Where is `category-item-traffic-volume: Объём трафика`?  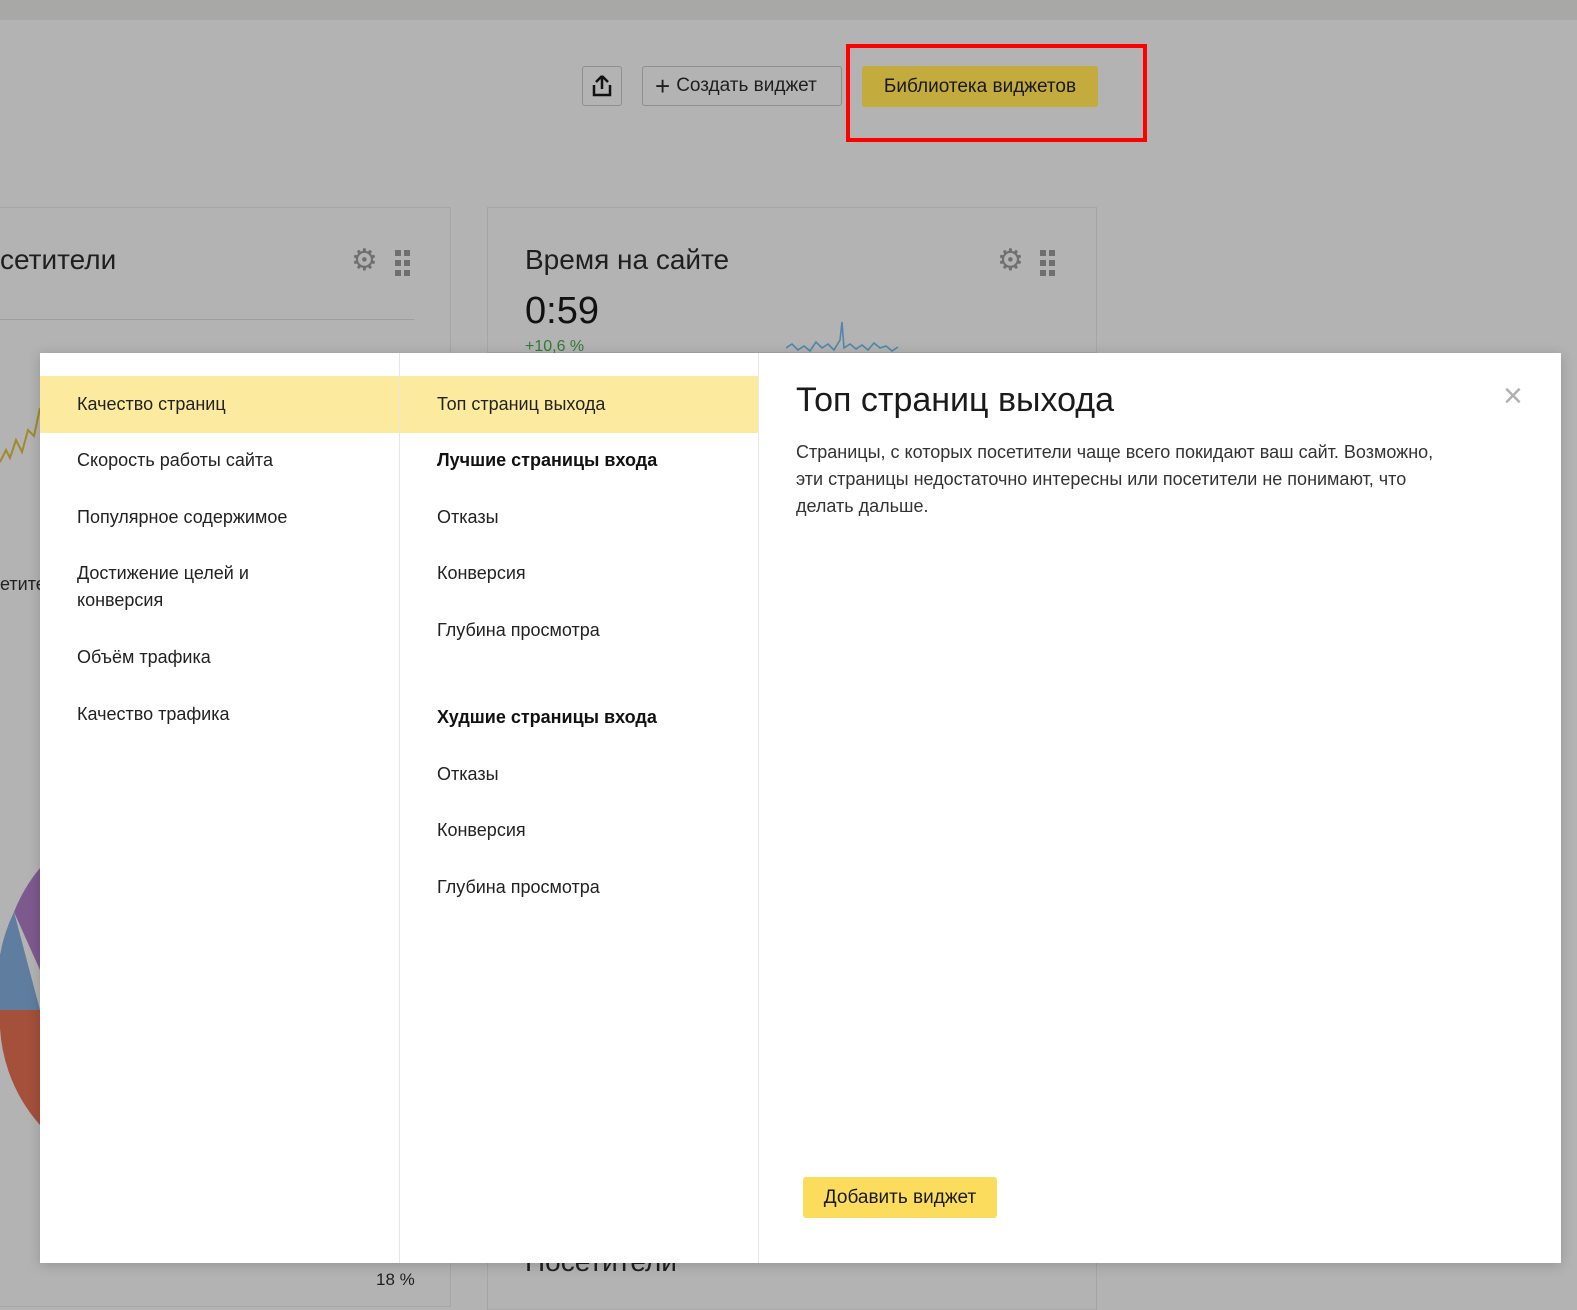 category-item-traffic-volume: Объём трафика is located at coordinates (219, 657).